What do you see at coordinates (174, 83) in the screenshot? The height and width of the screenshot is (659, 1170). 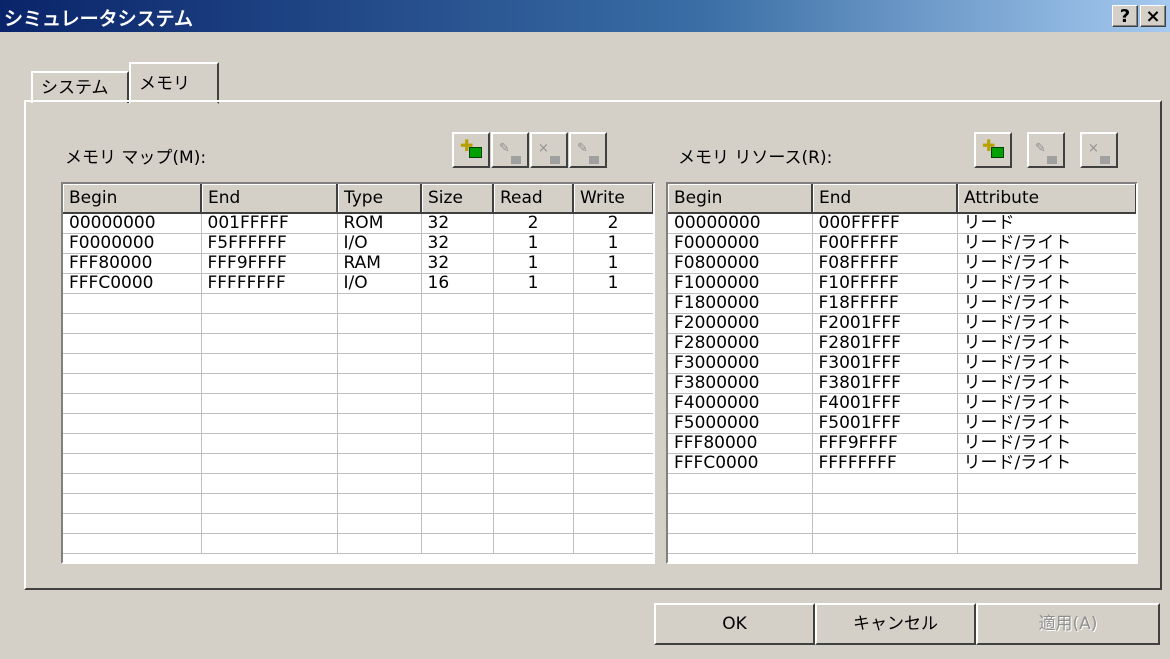 I see `tab-memory: メモリ` at bounding box center [174, 83].